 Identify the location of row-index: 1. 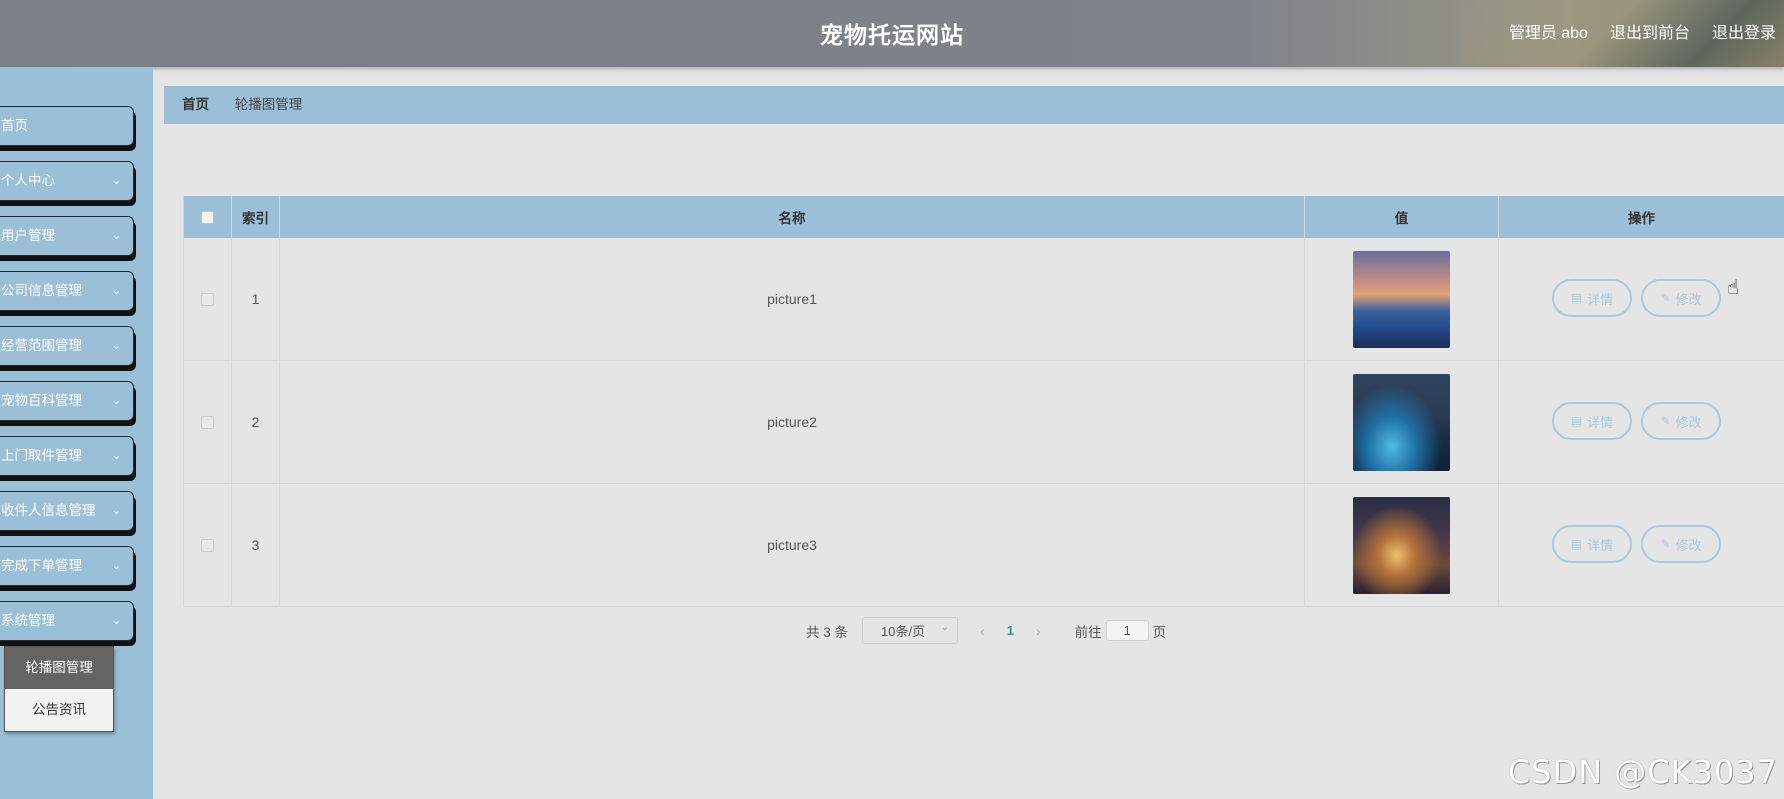
(256, 299).